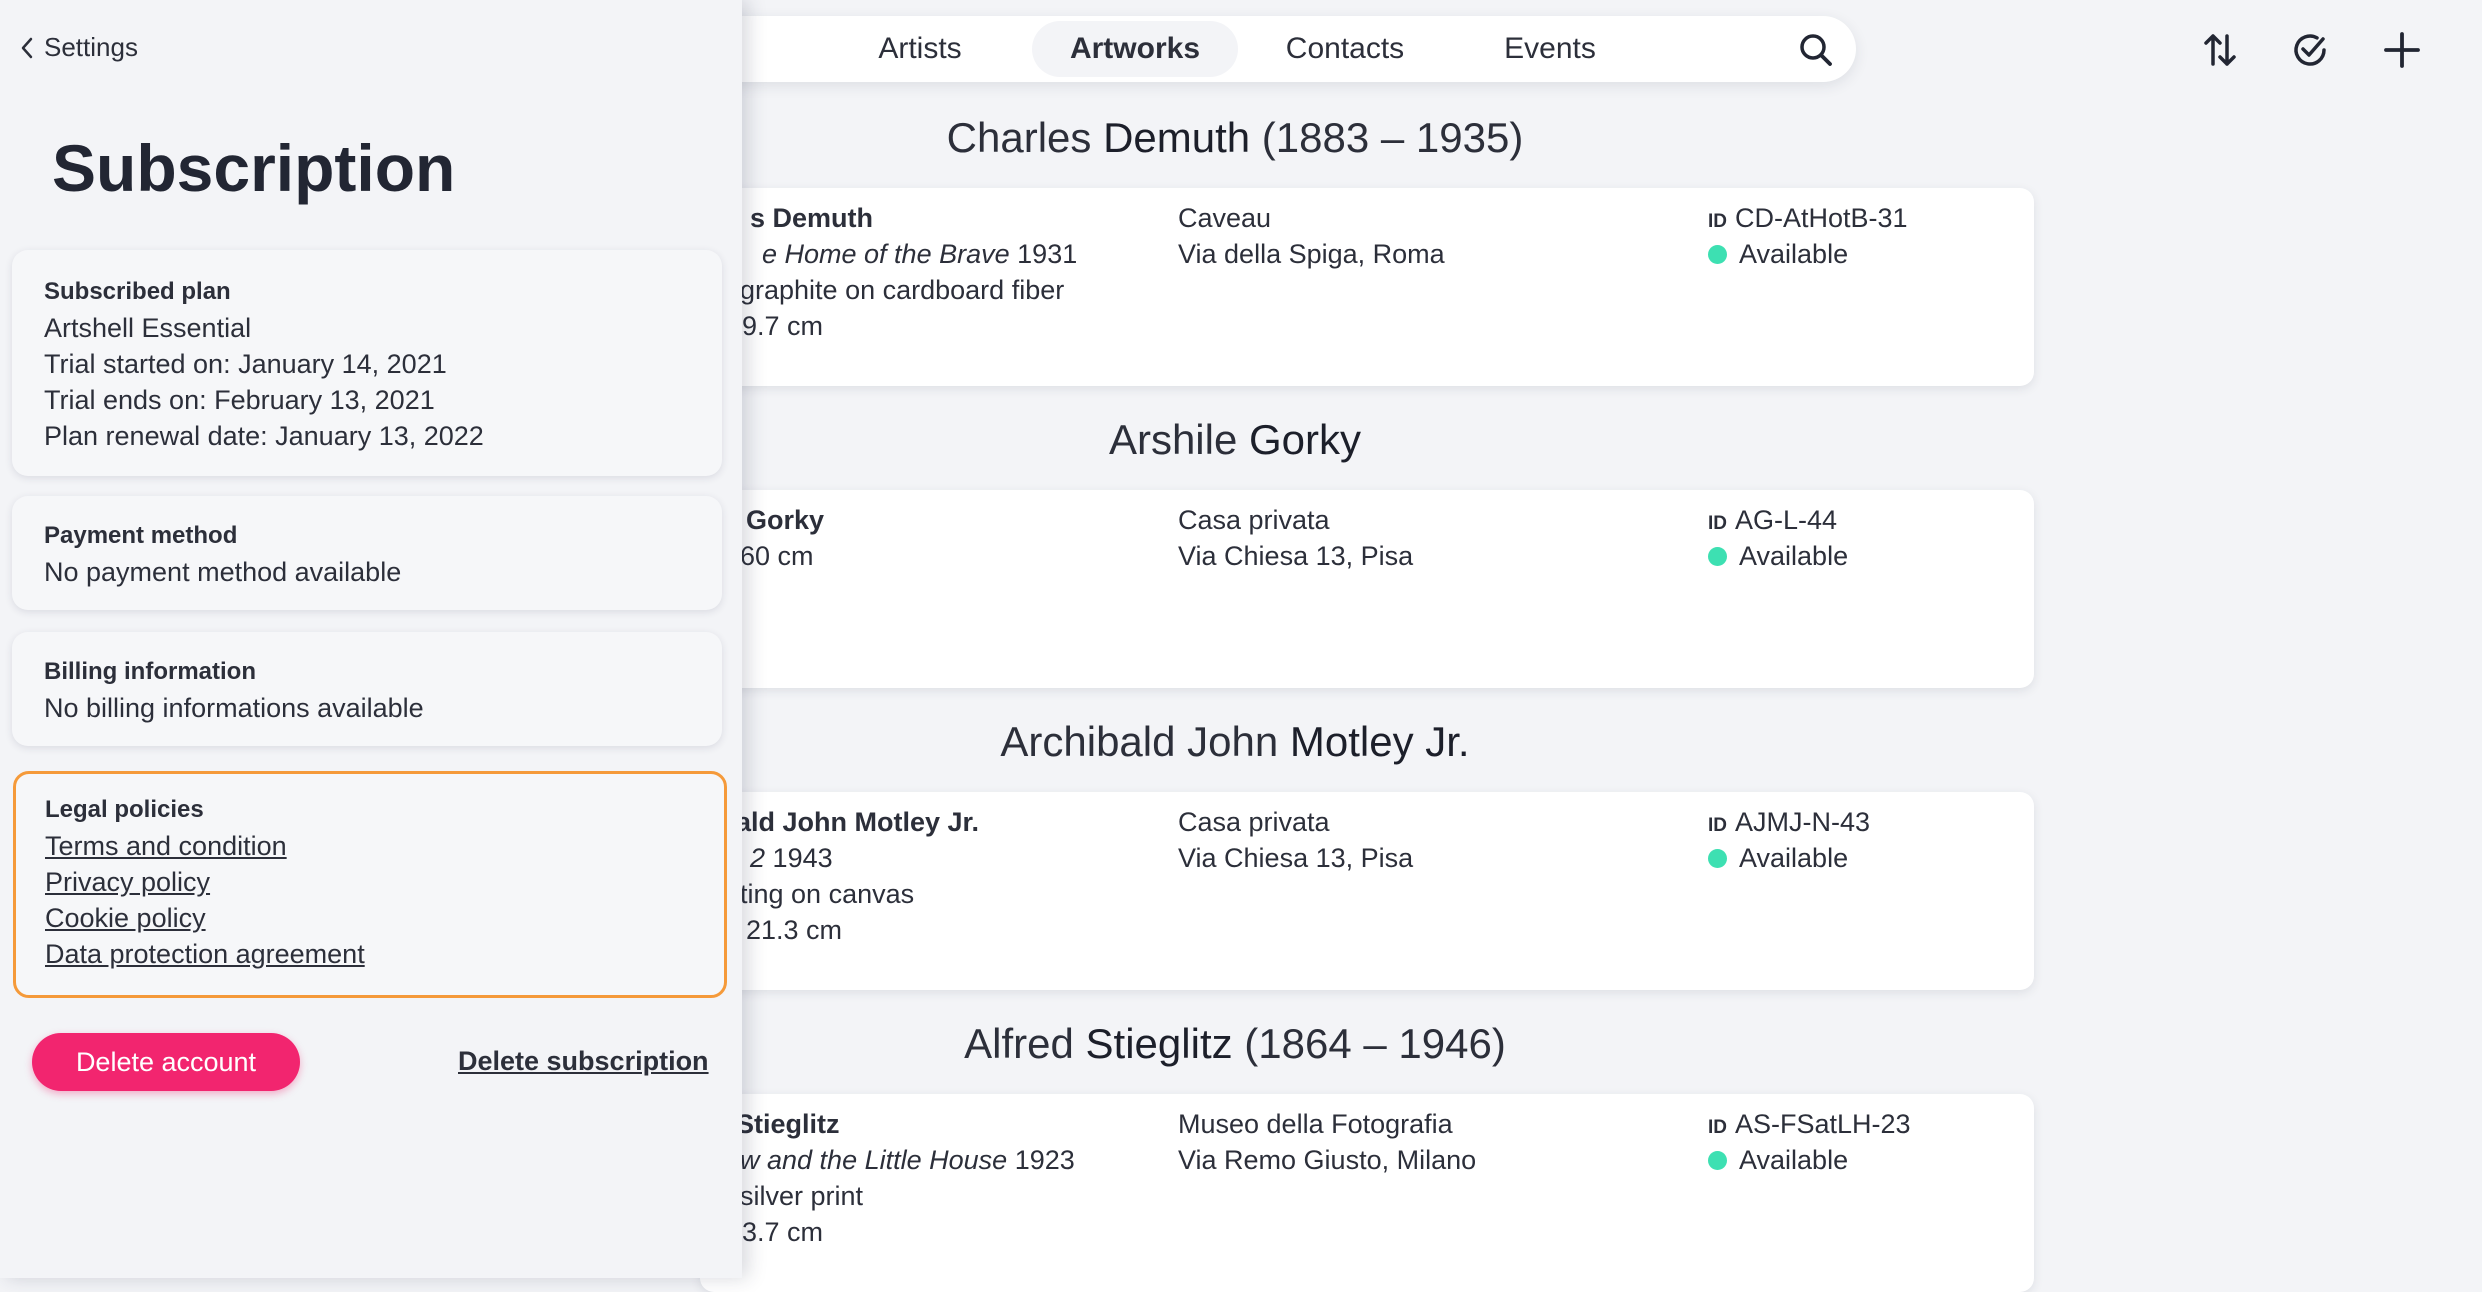  What do you see at coordinates (783, 1232) in the screenshot?
I see `artwork-size: 3.7 cm` at bounding box center [783, 1232].